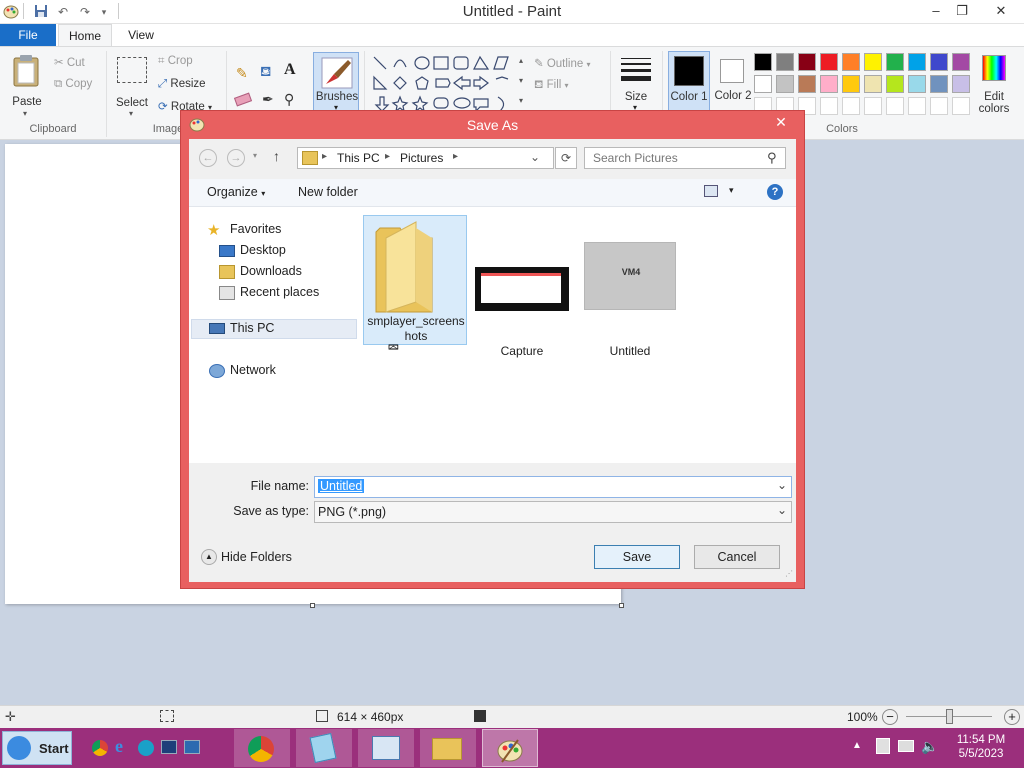 Image resolution: width=1024 pixels, height=768 pixels. I want to click on zoom-in-icon: +, so click(1012, 717).